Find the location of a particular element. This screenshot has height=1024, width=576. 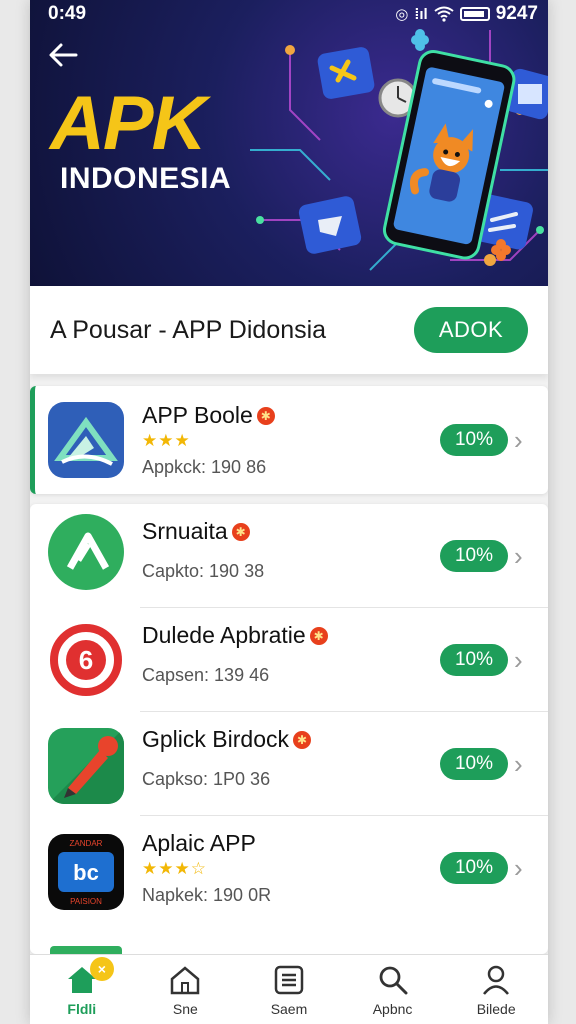

list-icon is located at coordinates (289, 980).